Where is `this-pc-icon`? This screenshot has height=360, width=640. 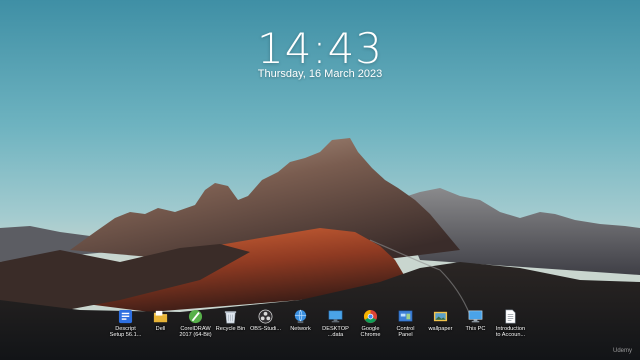 this-pc-icon is located at coordinates (475, 316).